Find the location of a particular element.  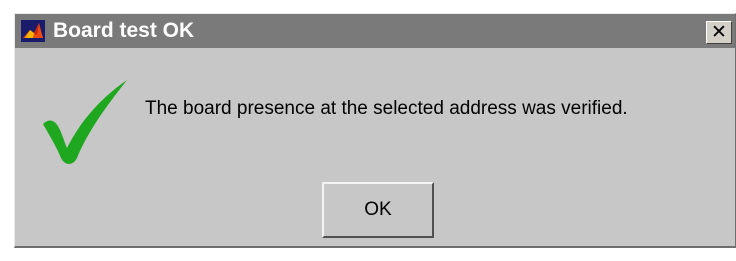

window-title: Board test OK is located at coordinates (124, 30).